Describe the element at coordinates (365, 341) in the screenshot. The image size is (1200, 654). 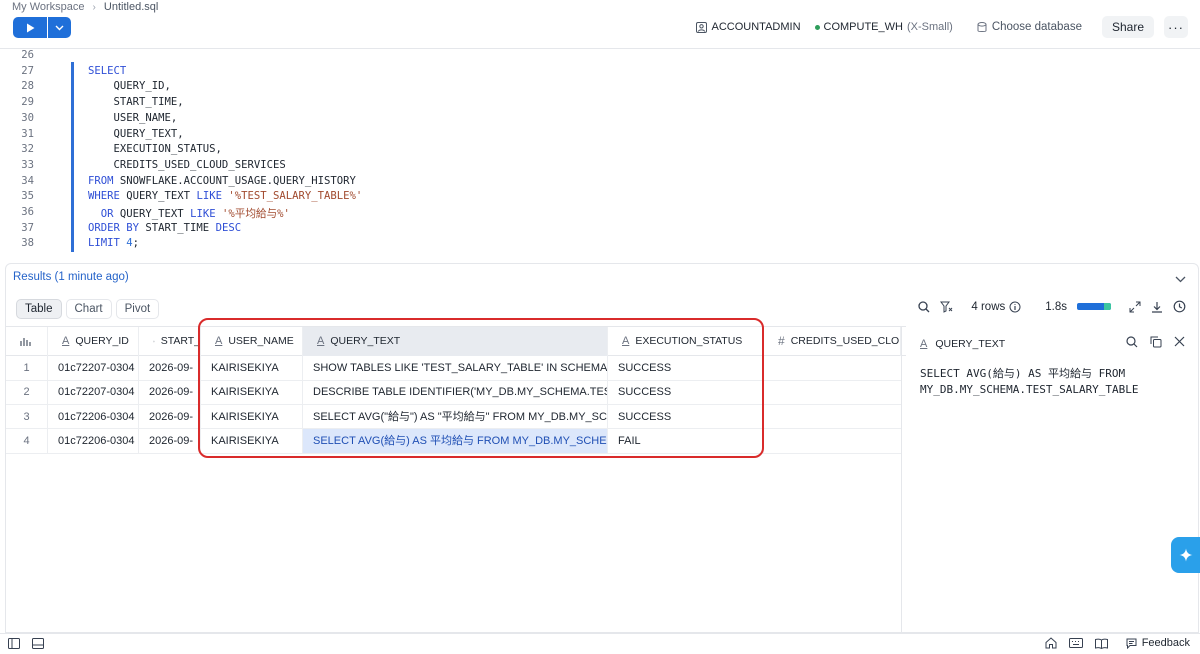
I see `column-label: QUERY_TEXT` at that location.